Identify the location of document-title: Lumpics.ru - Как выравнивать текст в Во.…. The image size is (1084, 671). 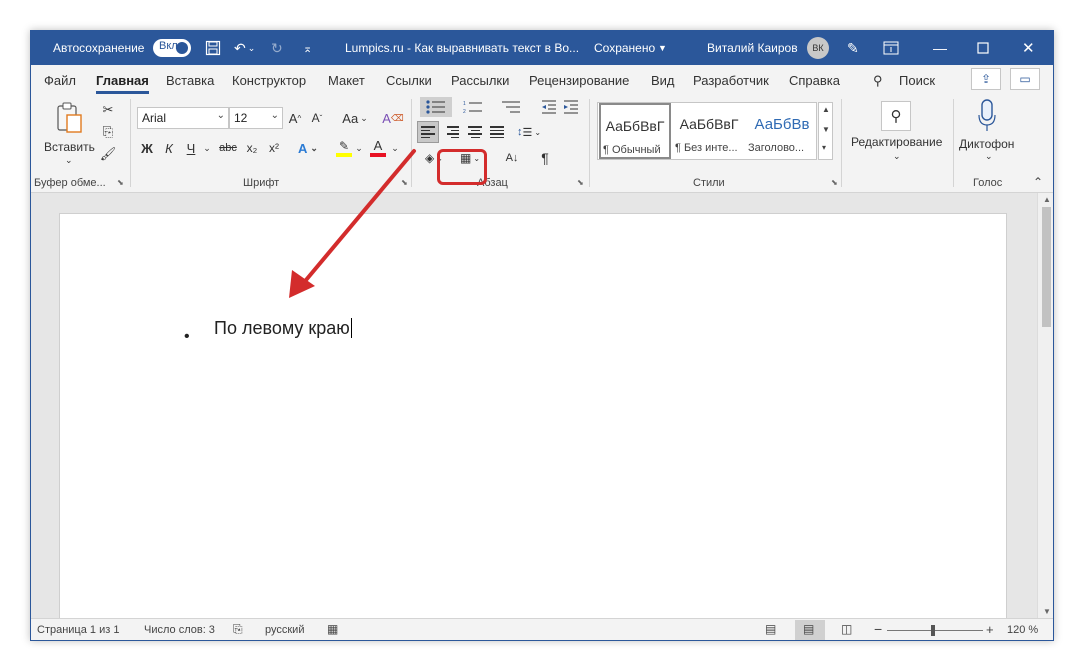
(462, 48).